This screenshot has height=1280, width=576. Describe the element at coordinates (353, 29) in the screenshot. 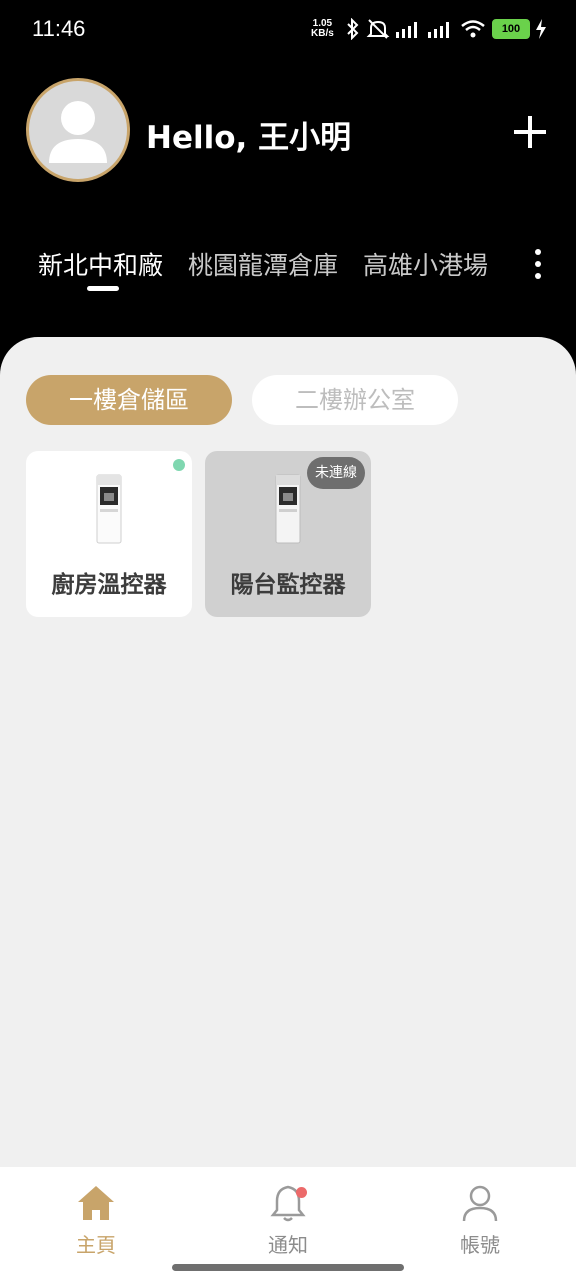

I see `bluetooth-icon` at that location.